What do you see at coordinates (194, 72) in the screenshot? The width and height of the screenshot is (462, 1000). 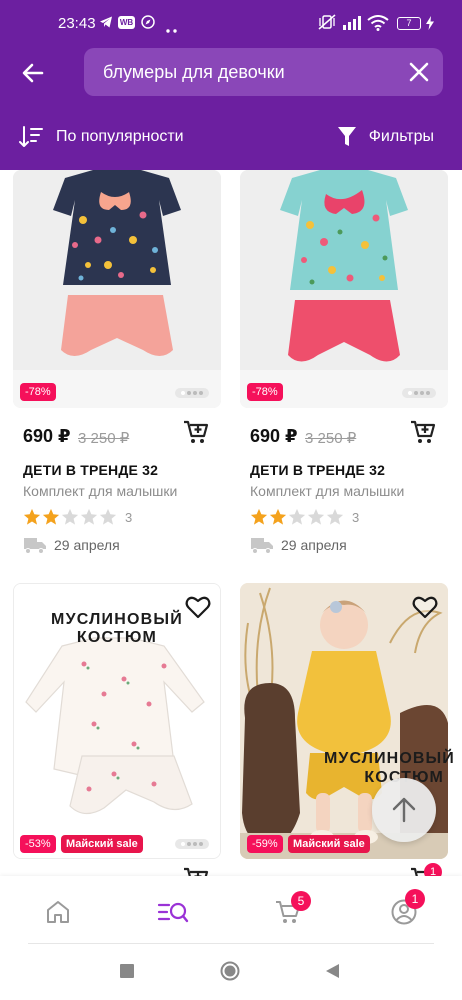 I see `search-query: блумеры для девочки` at bounding box center [194, 72].